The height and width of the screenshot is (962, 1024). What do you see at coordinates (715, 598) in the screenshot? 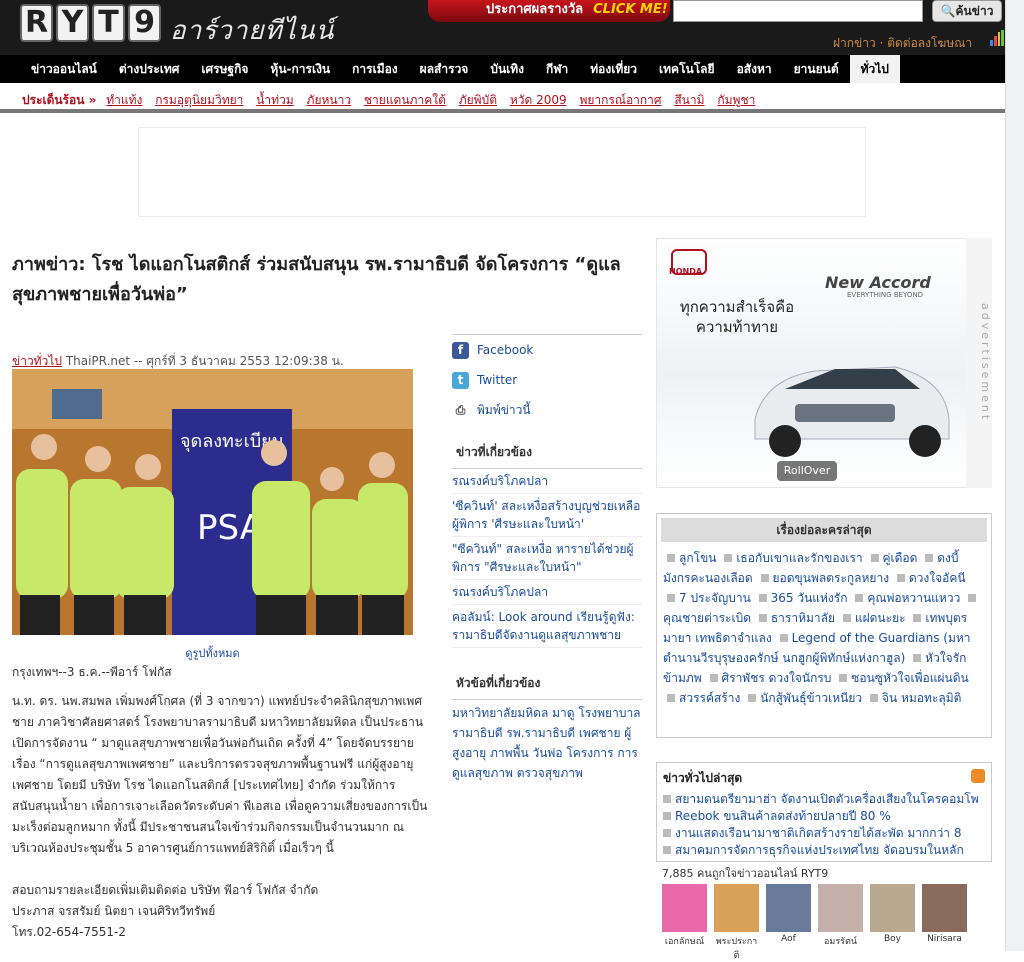
I see `story-link: 7 ประจัญบาน` at bounding box center [715, 598].